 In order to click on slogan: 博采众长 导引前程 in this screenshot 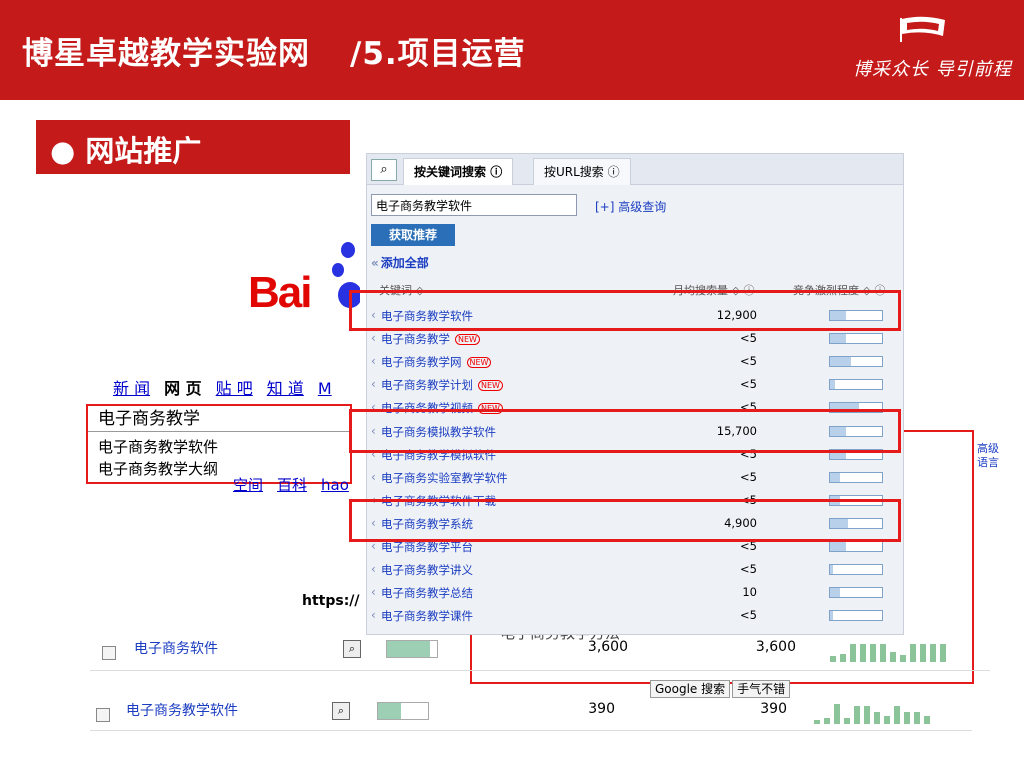, I will do `click(932, 69)`.